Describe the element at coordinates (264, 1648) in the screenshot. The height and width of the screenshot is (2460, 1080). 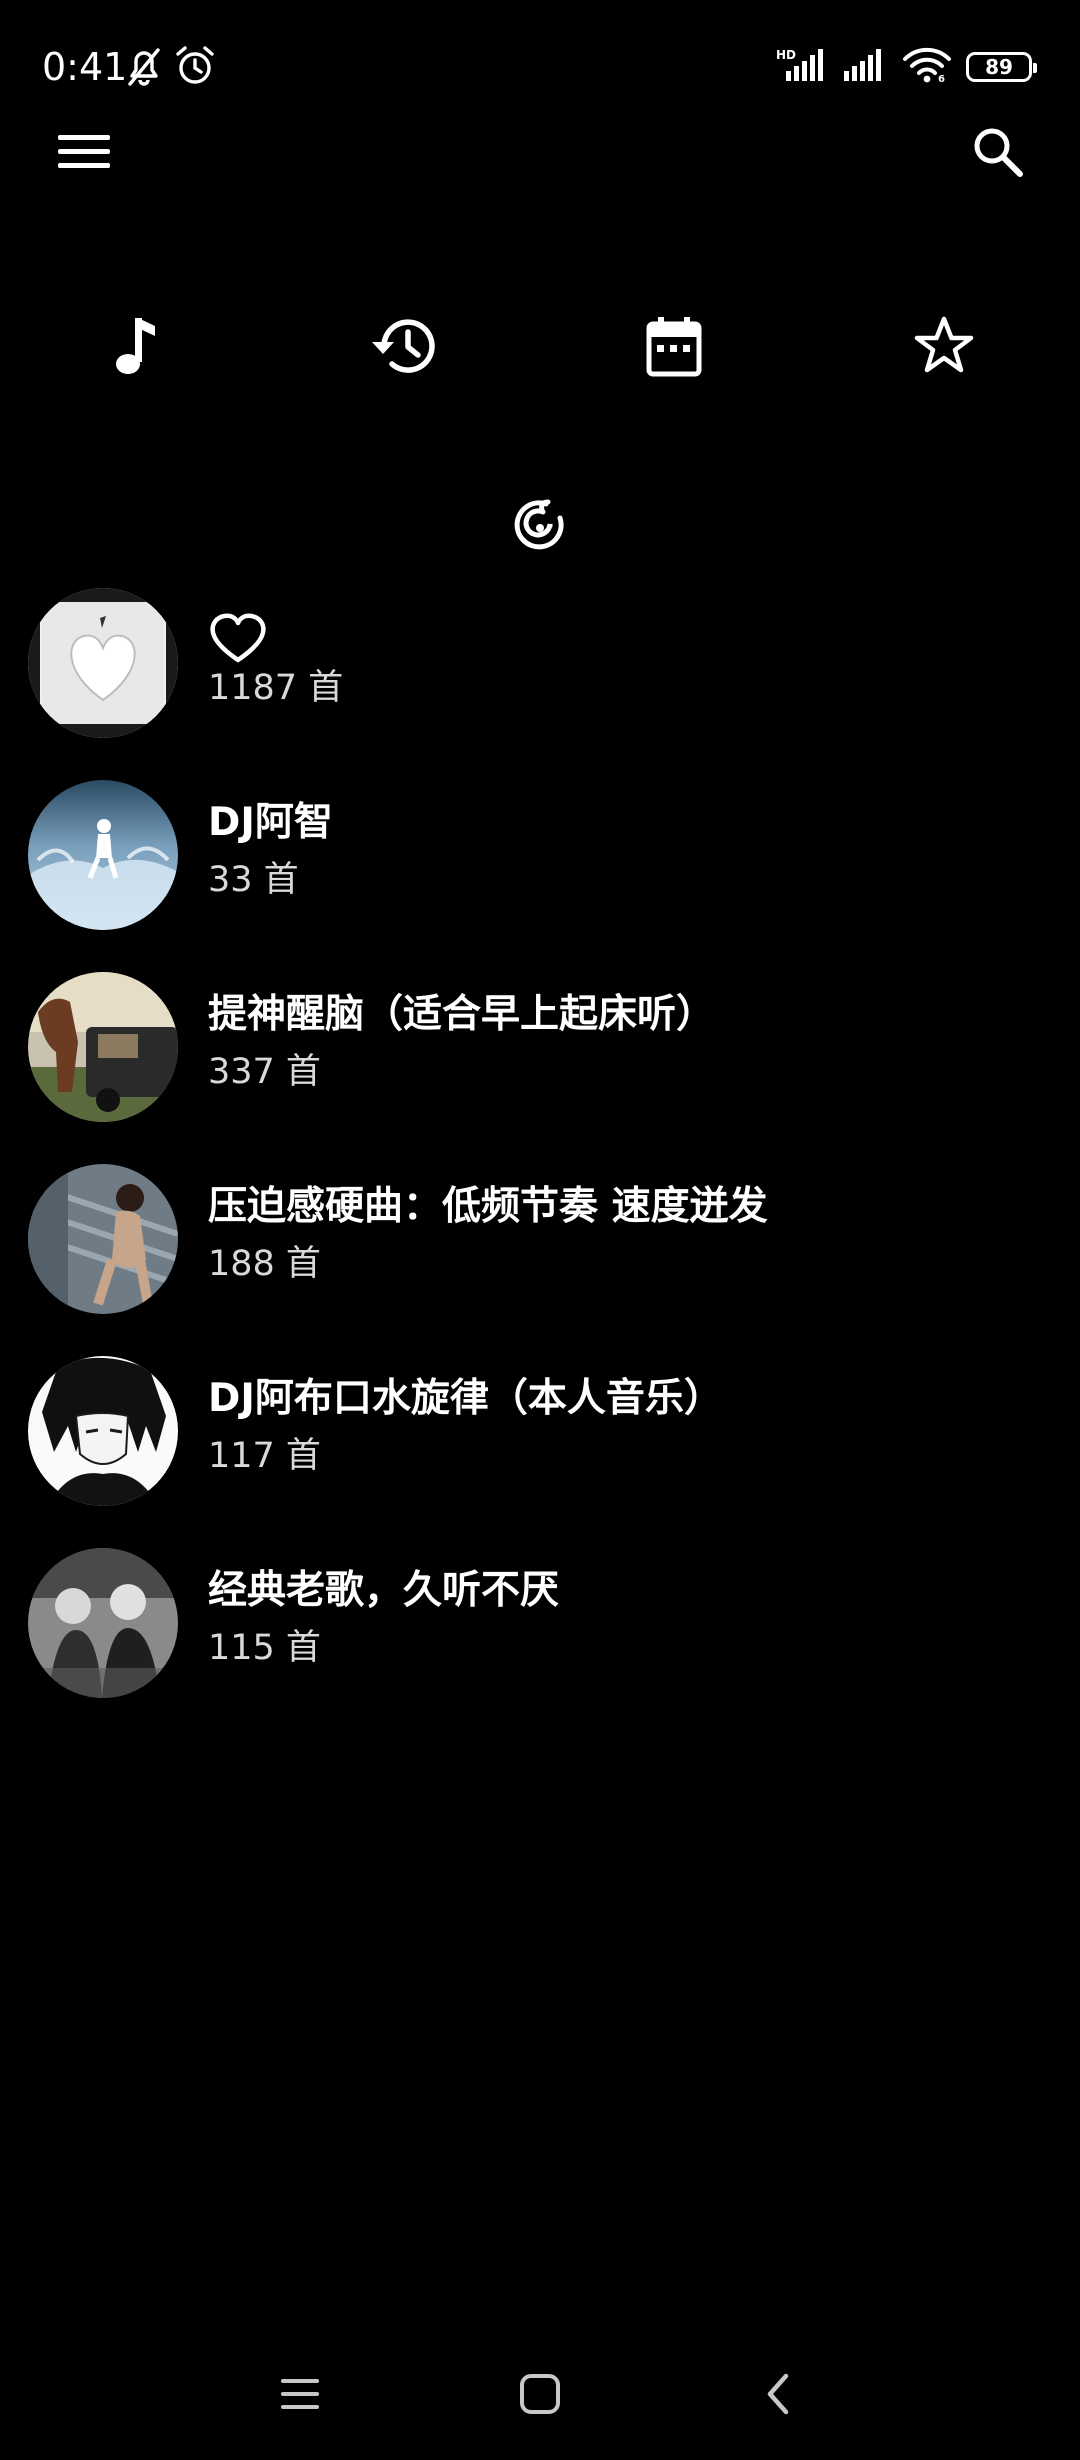
I see `playlist-count: 115 首` at that location.